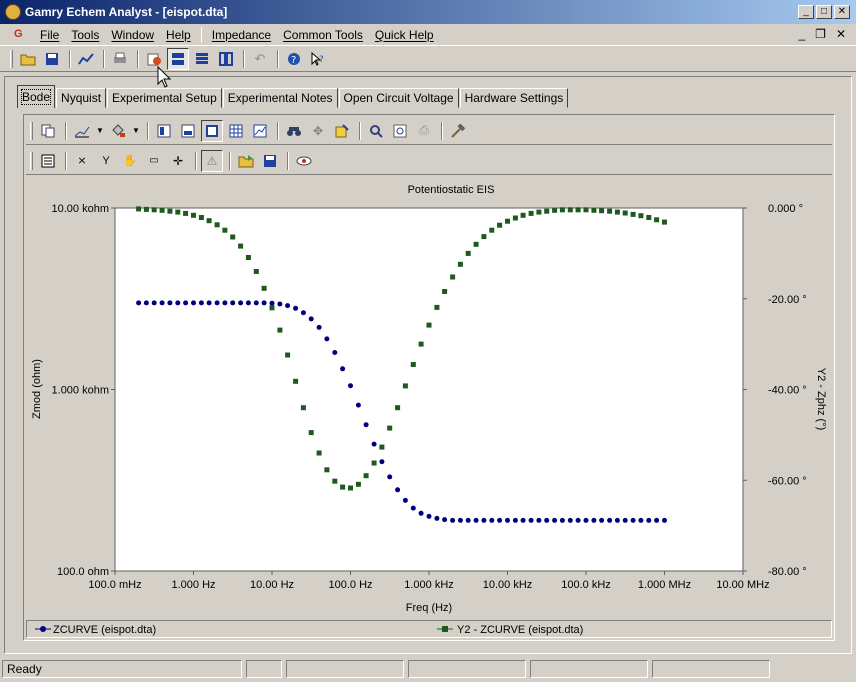 This screenshot has height=682, width=856. What do you see at coordinates (342, 131) in the screenshot?
I see `annotate-icon` at bounding box center [342, 131].